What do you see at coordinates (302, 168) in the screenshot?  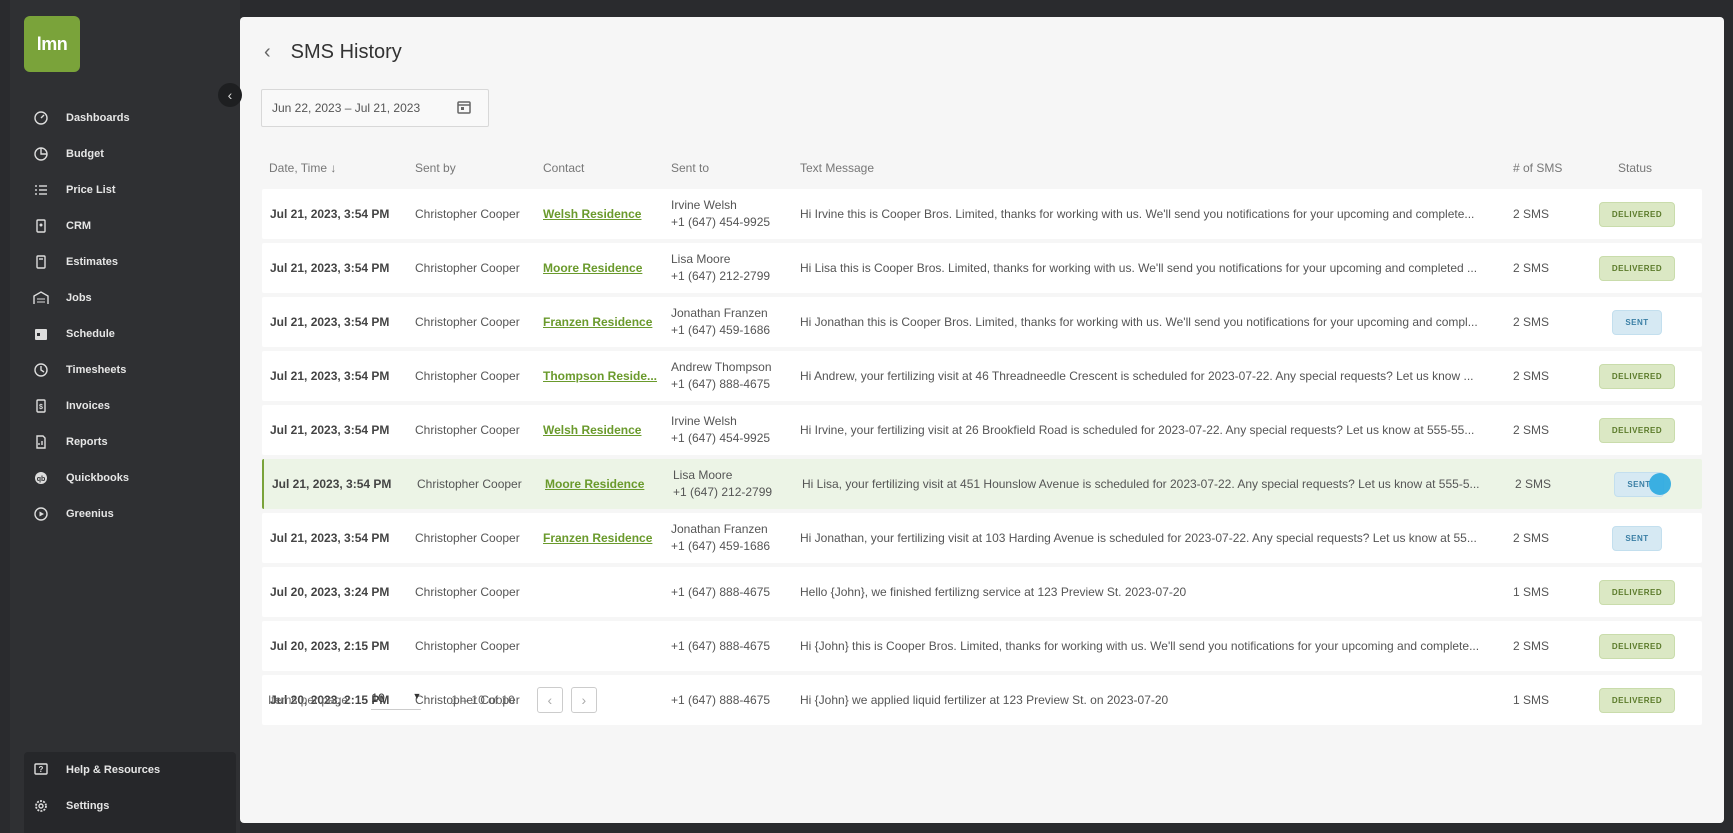 I see `column-header-date: Date, Time ↓` at bounding box center [302, 168].